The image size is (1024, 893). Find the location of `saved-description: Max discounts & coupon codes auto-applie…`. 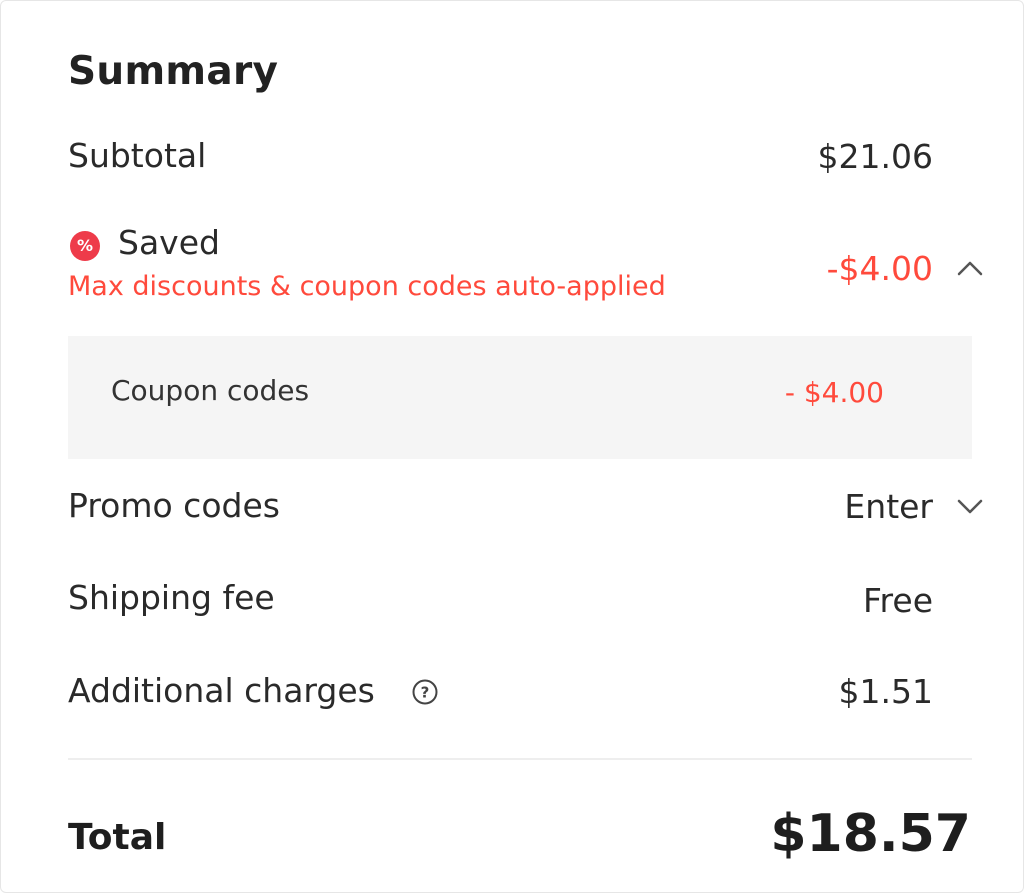

saved-description: Max discounts & coupon codes auto-applie… is located at coordinates (367, 286).